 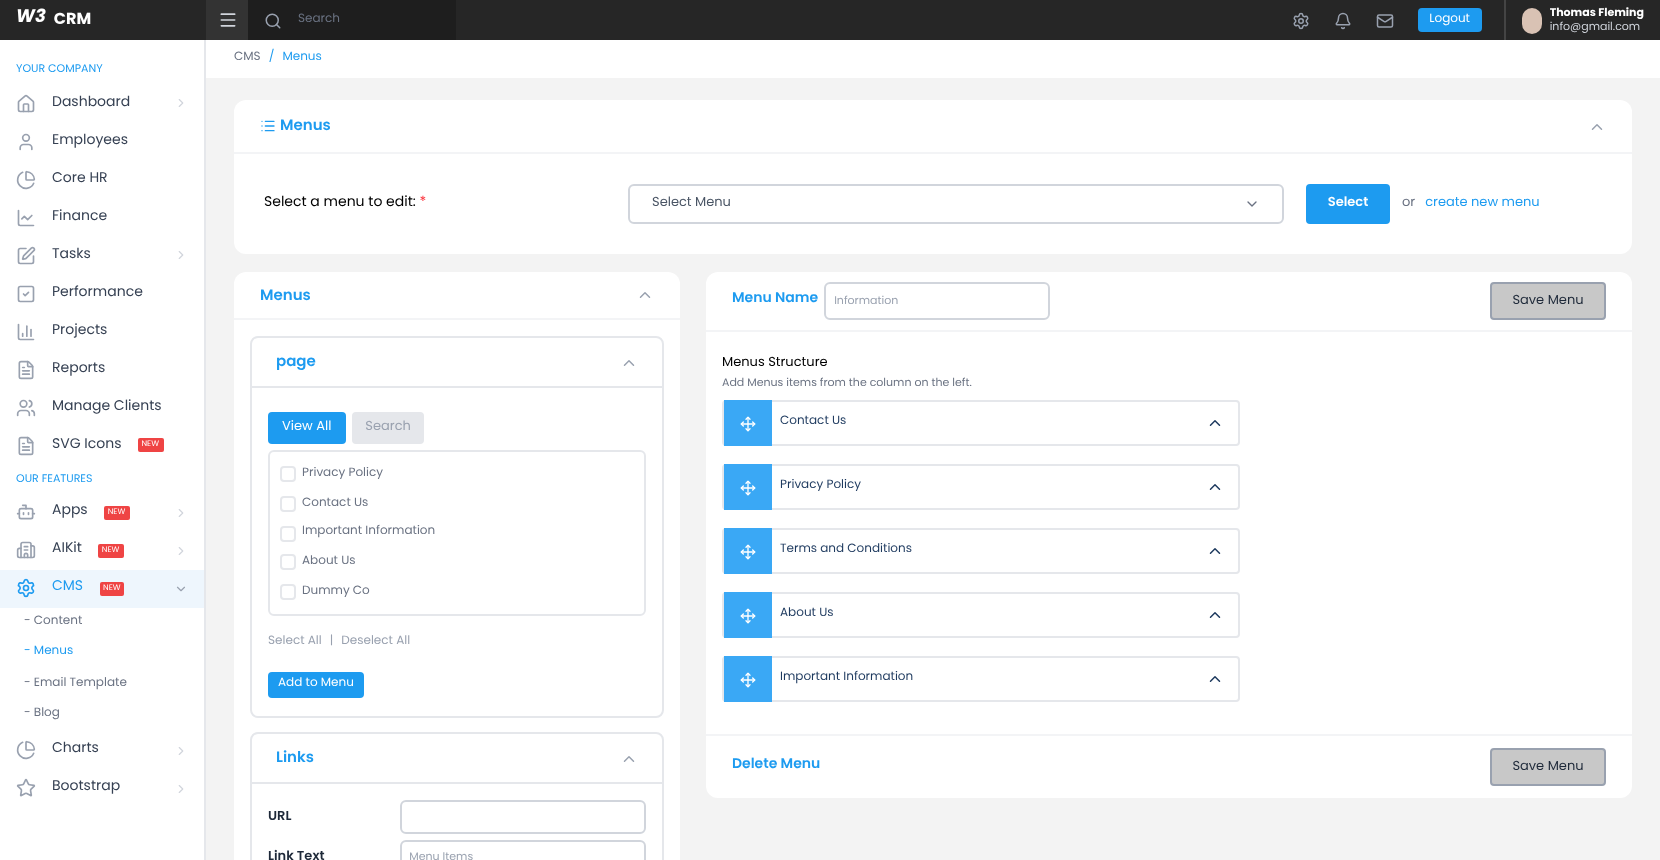 I want to click on menu-icon, so click(x=227, y=20).